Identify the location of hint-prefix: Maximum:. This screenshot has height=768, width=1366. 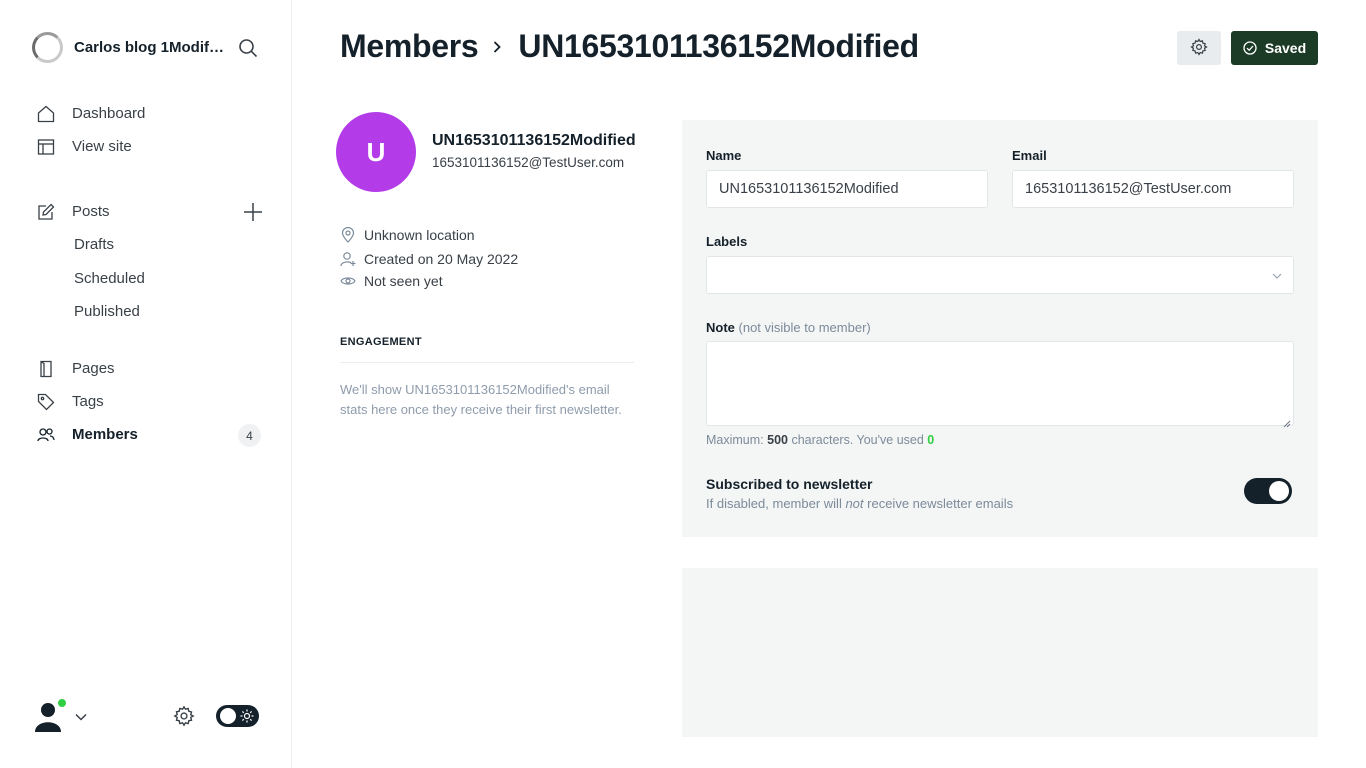
(737, 440).